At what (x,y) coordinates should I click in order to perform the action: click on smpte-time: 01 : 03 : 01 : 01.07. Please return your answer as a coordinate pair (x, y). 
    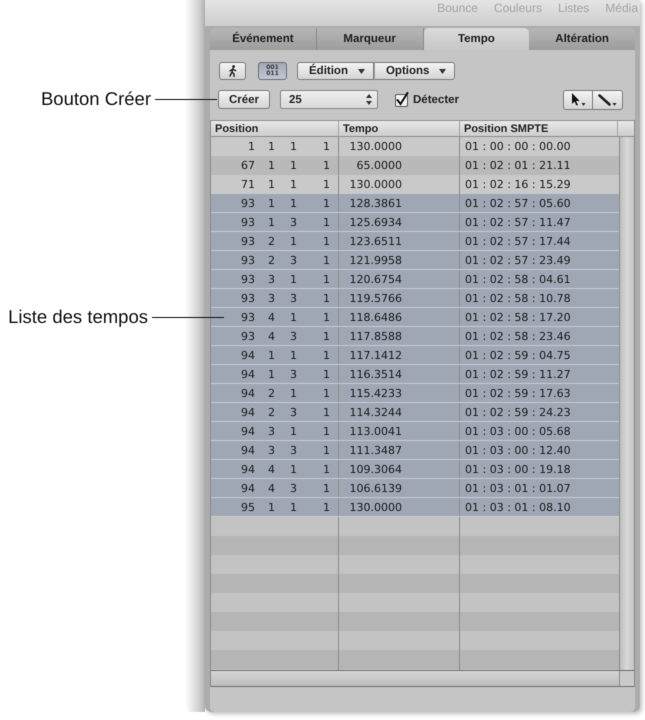
    Looking at the image, I should click on (518, 488).